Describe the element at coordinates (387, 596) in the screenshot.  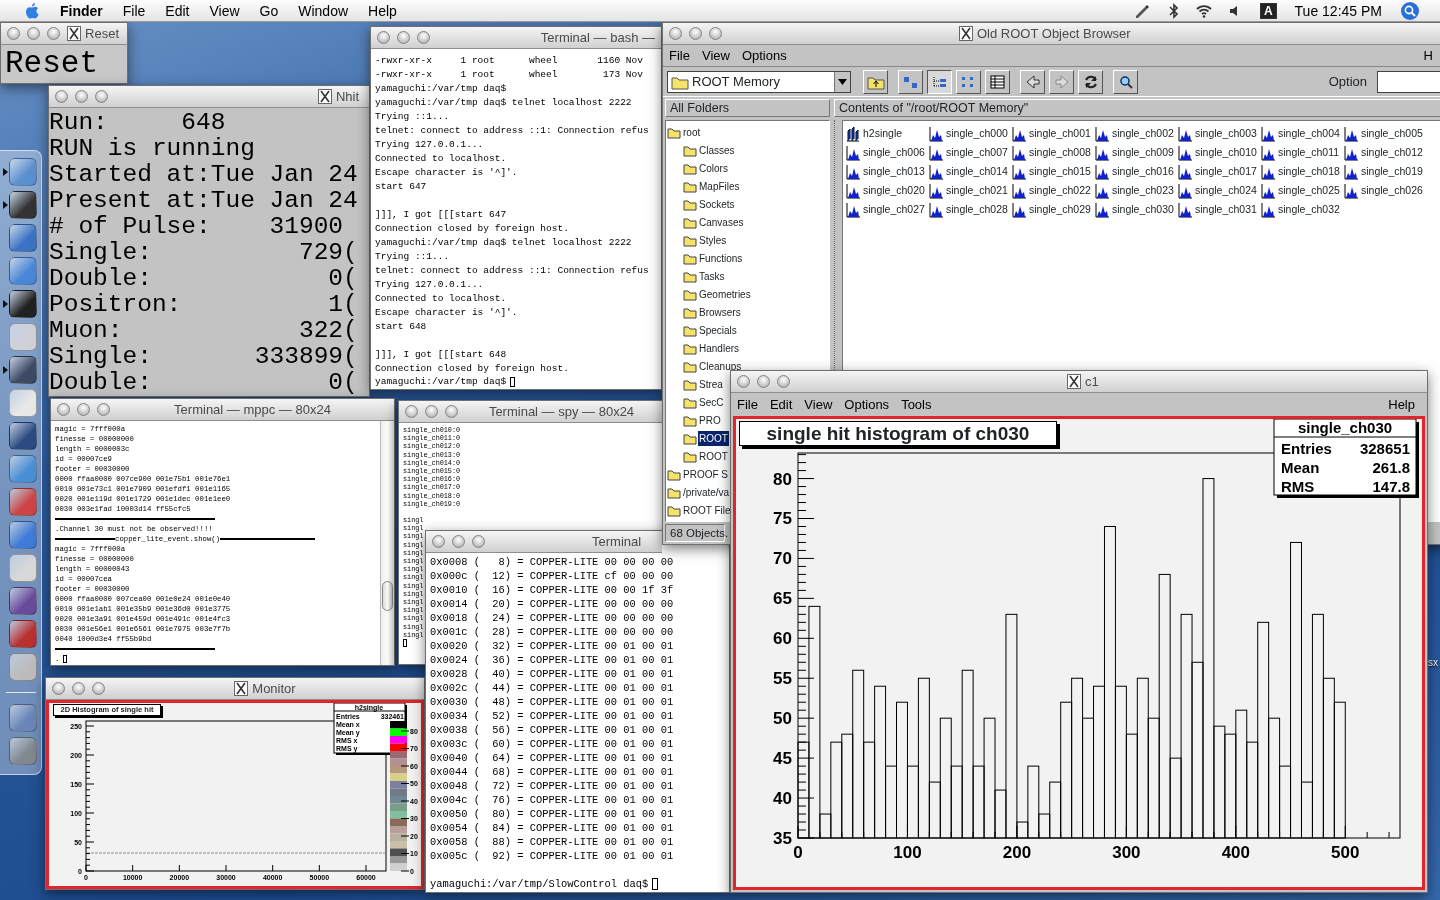
I see `scrollbar-thumb` at that location.